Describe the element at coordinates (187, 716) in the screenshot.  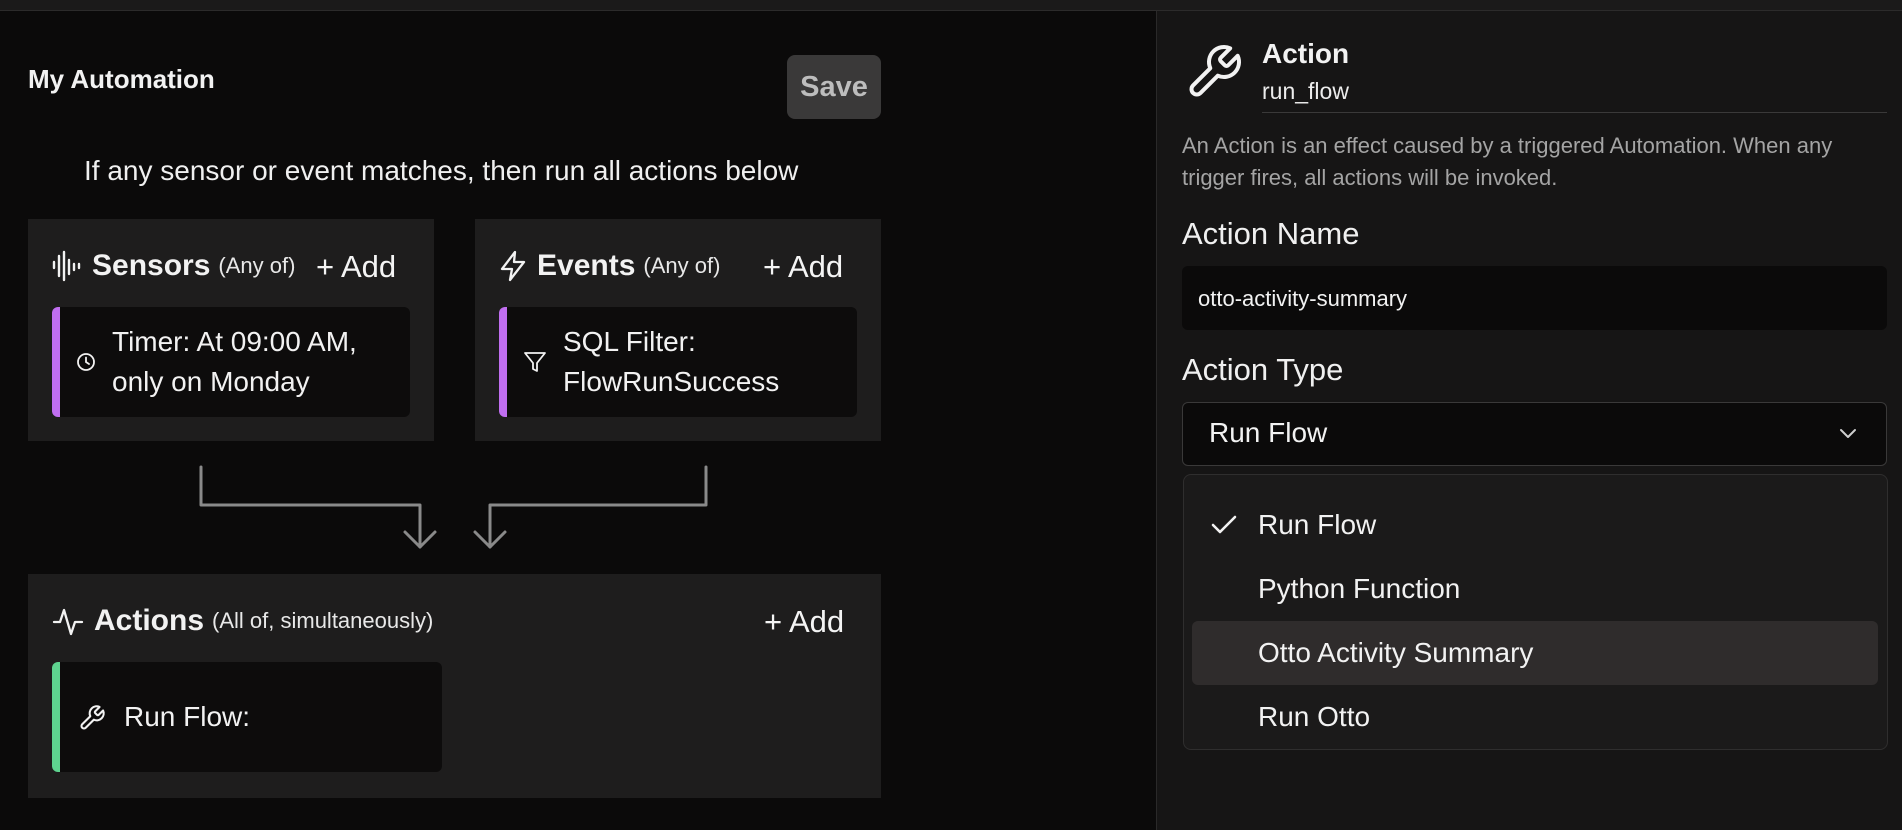
I see `action-card-label: Run Flow:` at that location.